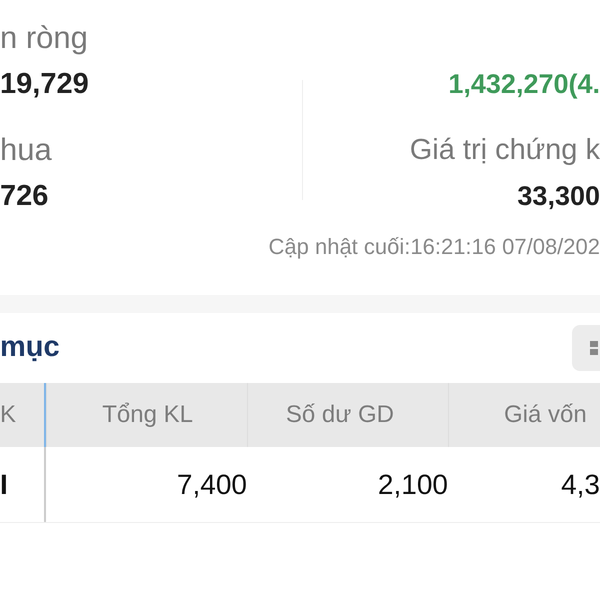 The height and width of the screenshot is (600, 600). Describe the element at coordinates (524, 415) in the screenshot. I see `column-header: Giá vốn` at that location.